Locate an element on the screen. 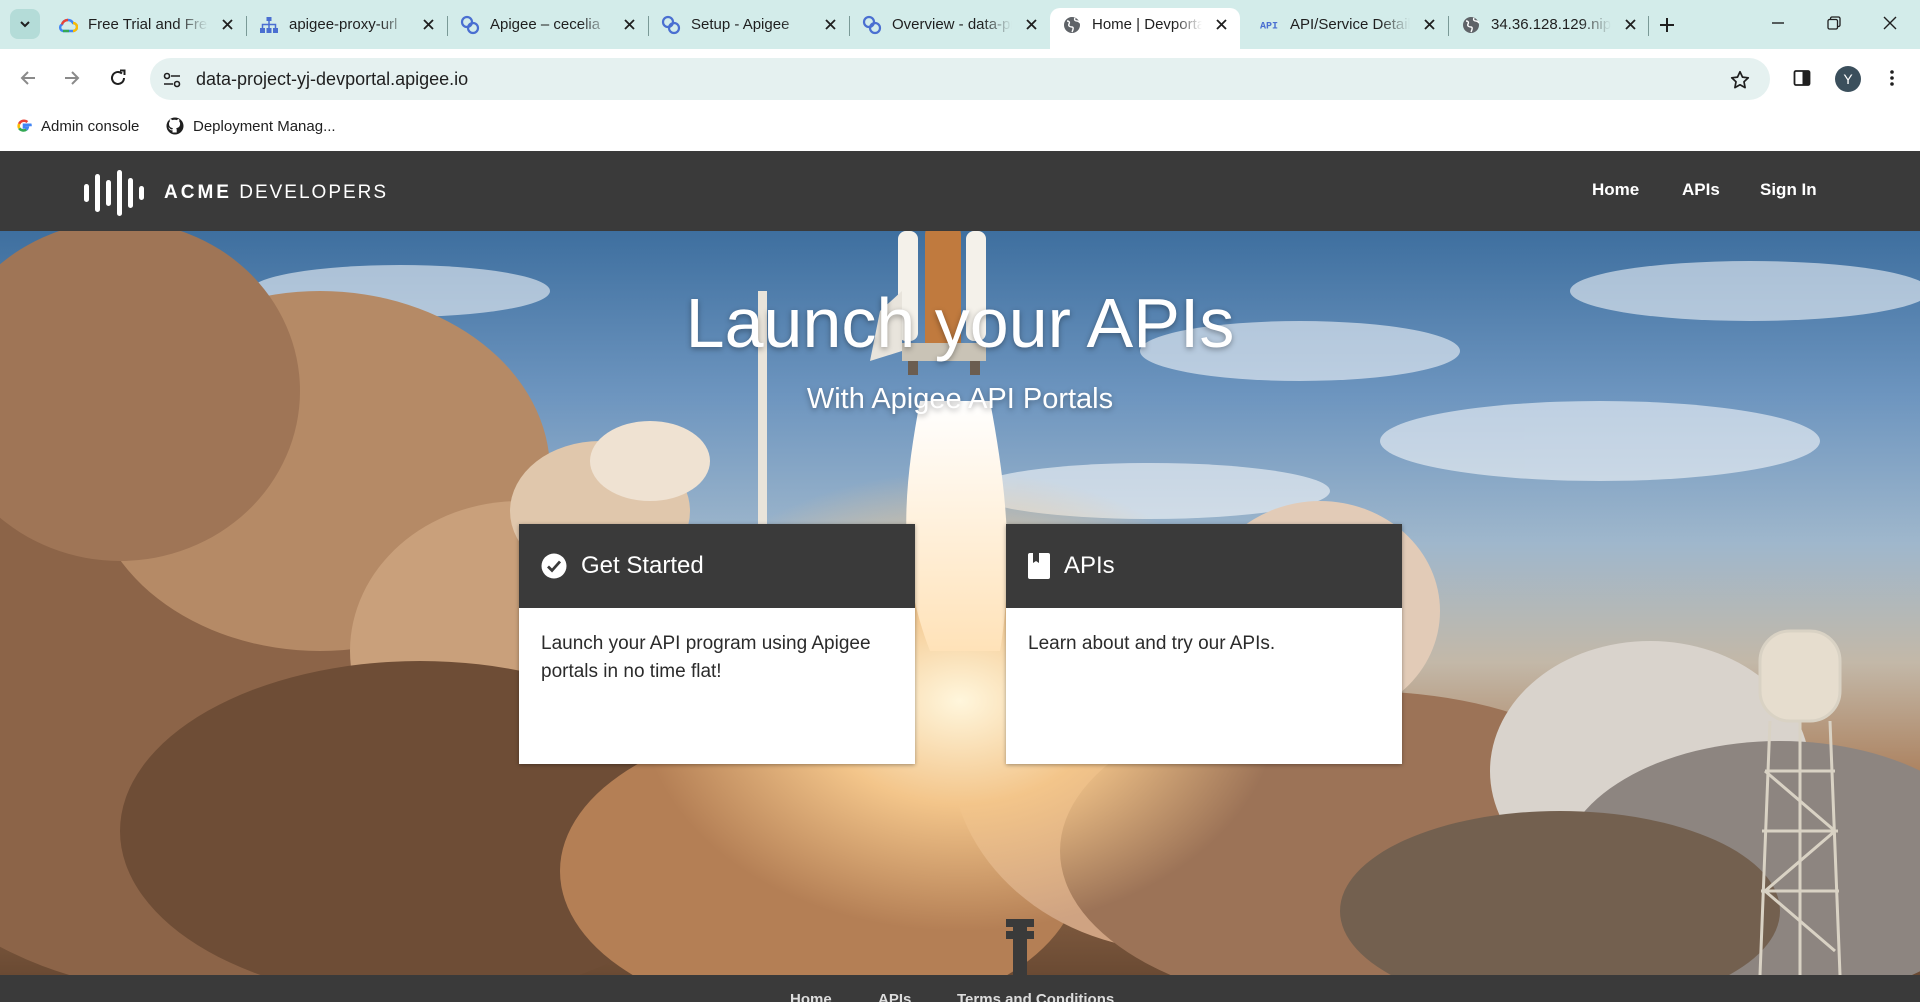  browser-tab: Setup - Apigee is located at coordinates (749, 24).